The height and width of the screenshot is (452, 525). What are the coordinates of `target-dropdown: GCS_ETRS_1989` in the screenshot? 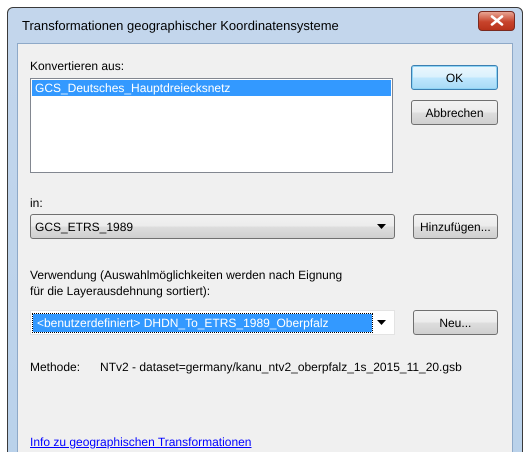 It's located at (212, 226).